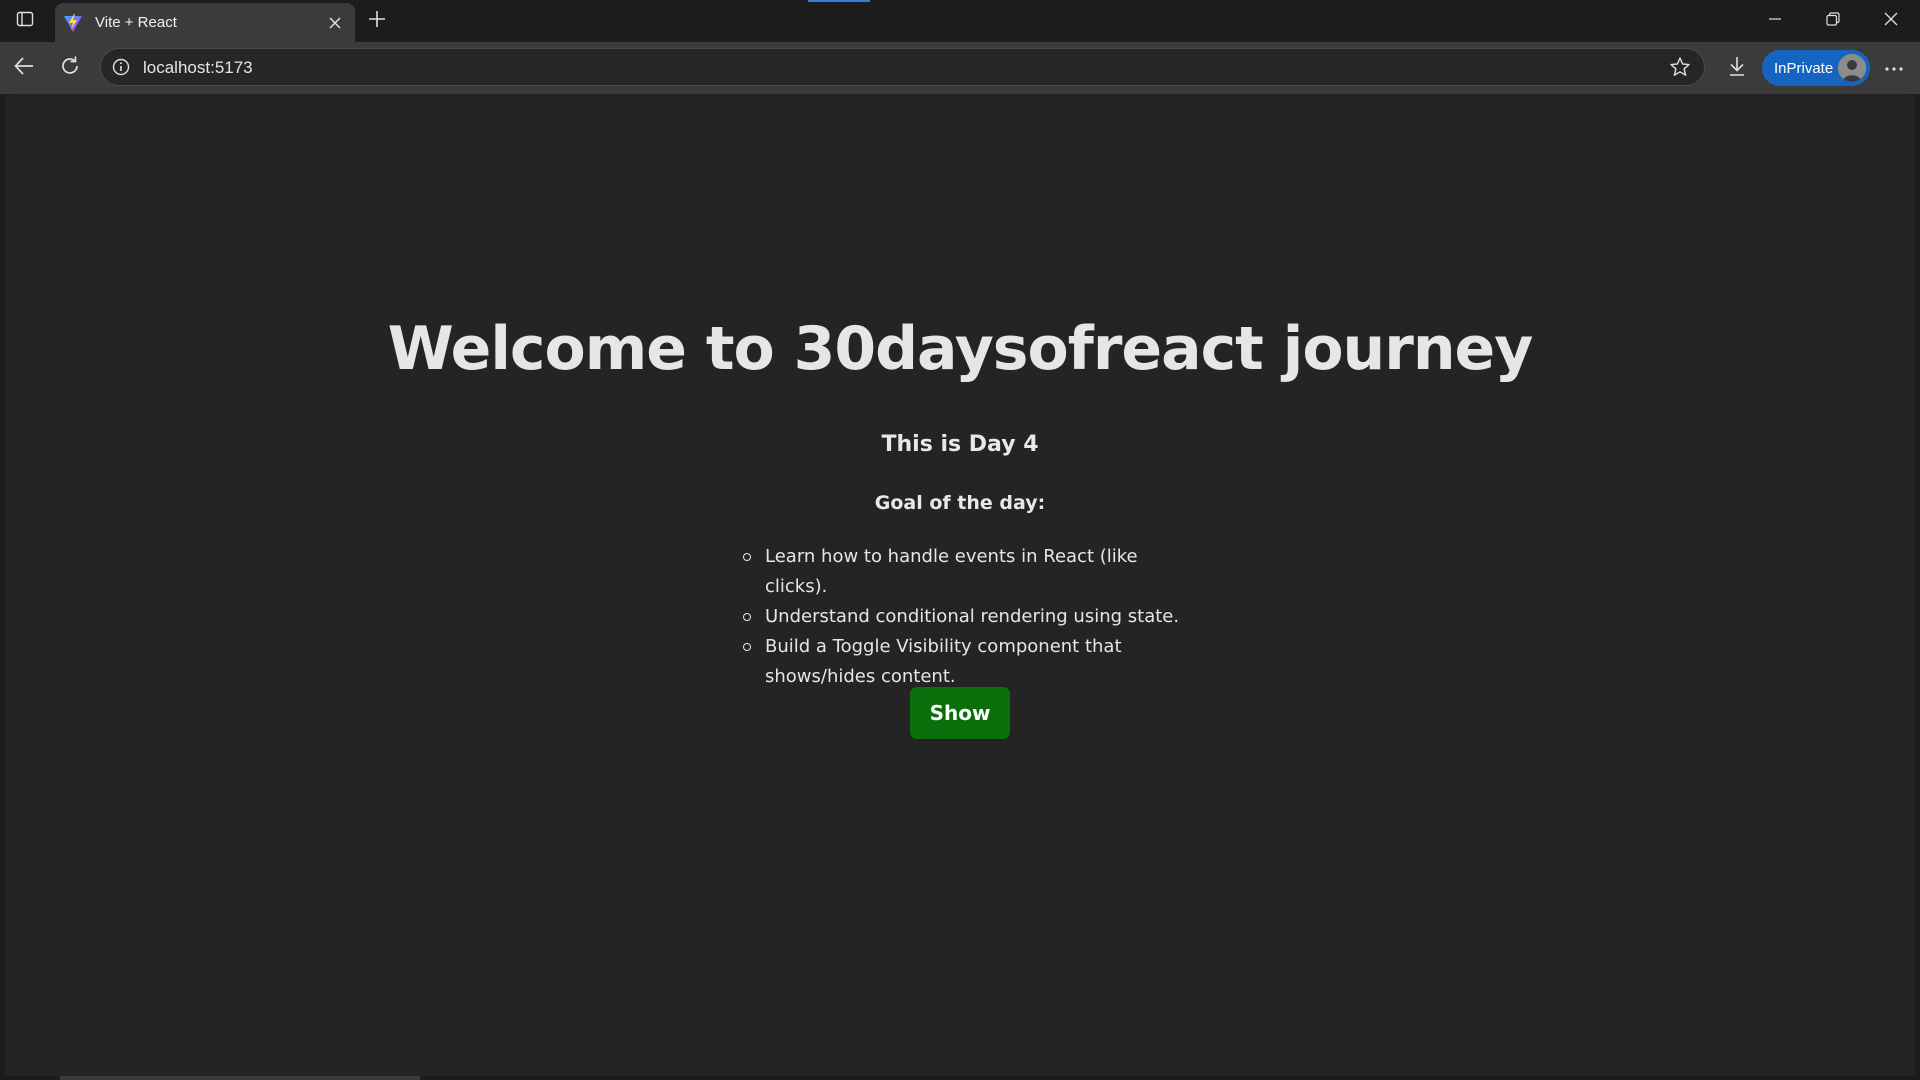 This screenshot has width=1920, height=1080. What do you see at coordinates (335, 23) in the screenshot?
I see `tab-close-icon` at bounding box center [335, 23].